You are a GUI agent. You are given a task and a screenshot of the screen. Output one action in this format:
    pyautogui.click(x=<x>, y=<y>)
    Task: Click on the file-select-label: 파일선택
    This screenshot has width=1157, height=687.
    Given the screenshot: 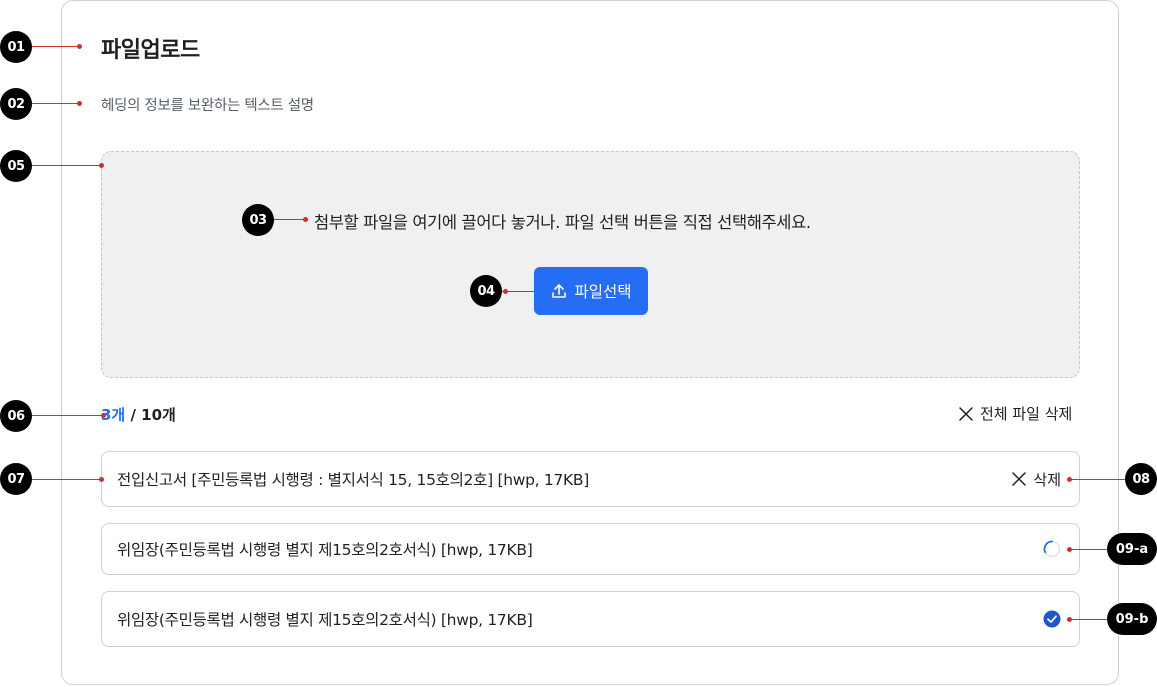 What is the action you would take?
    pyautogui.click(x=603, y=292)
    